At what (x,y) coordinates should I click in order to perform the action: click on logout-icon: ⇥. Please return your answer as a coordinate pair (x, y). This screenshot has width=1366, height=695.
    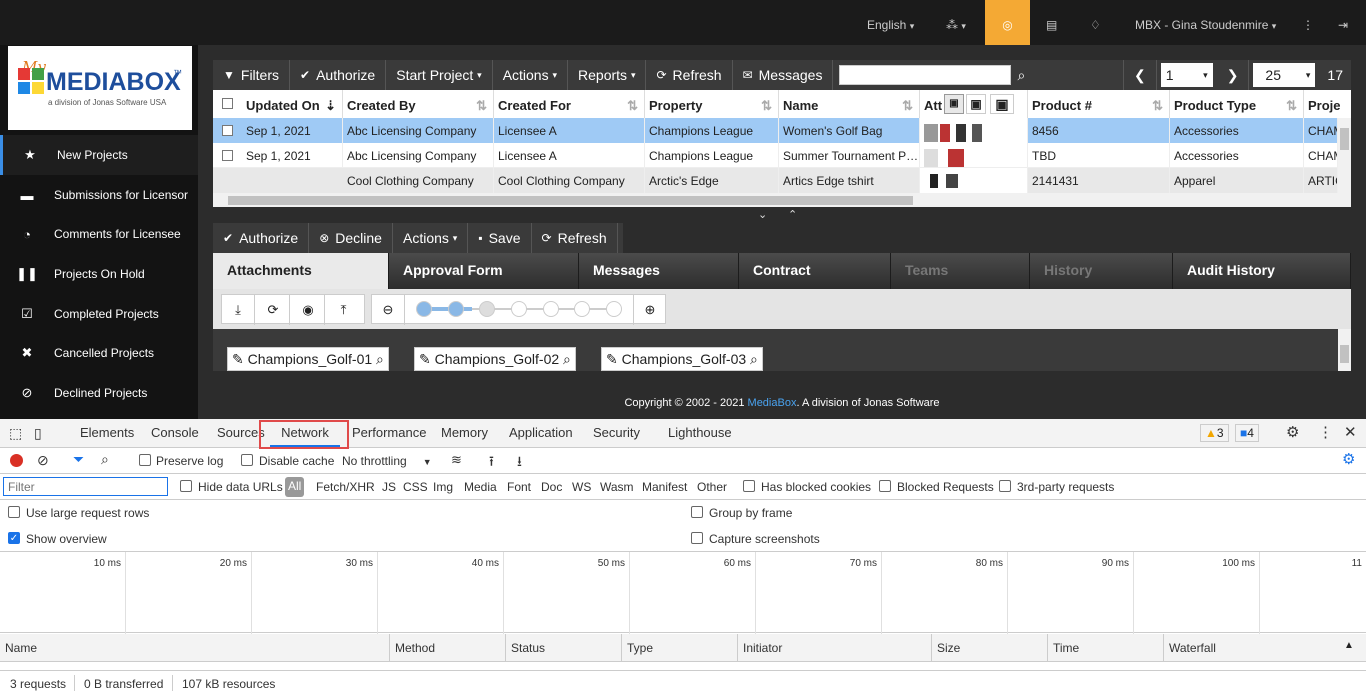
    Looking at the image, I should click on (1343, 22).